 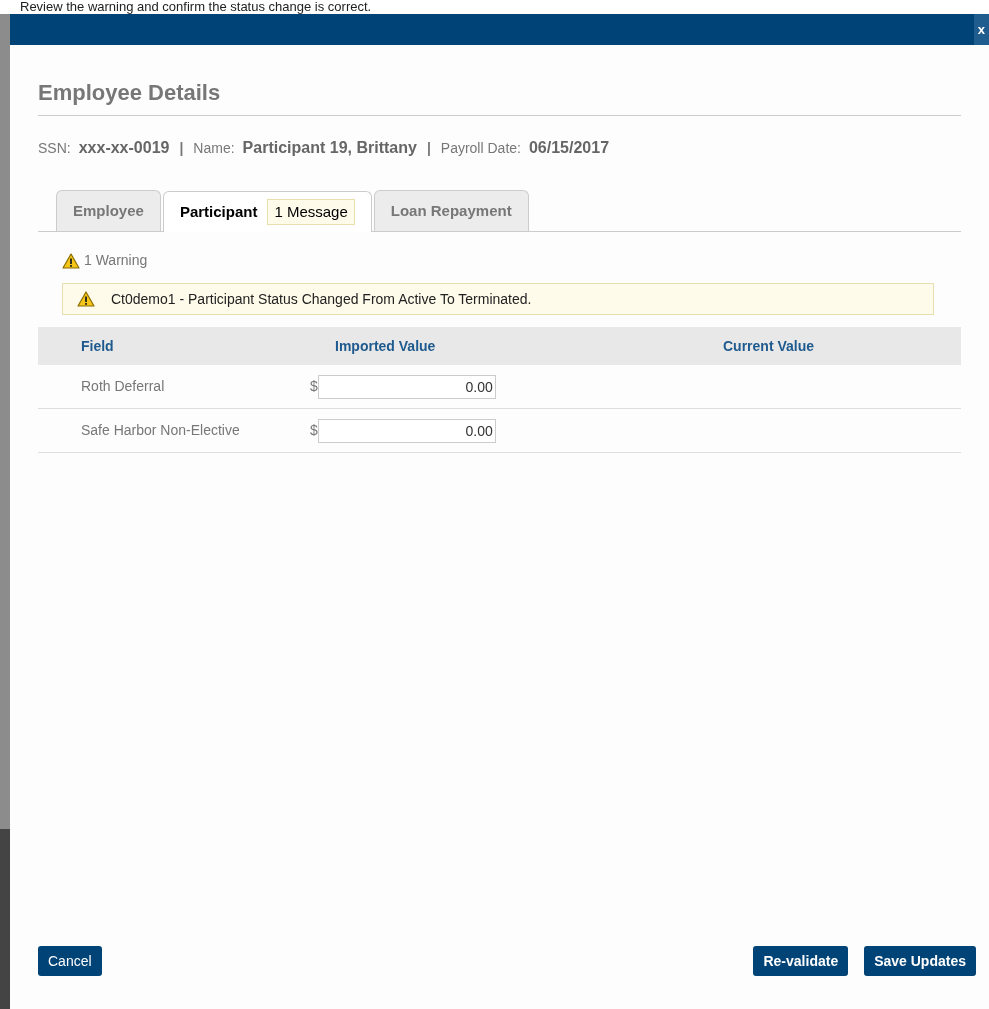 I want to click on tab: Loan Repayment, so click(x=451, y=210).